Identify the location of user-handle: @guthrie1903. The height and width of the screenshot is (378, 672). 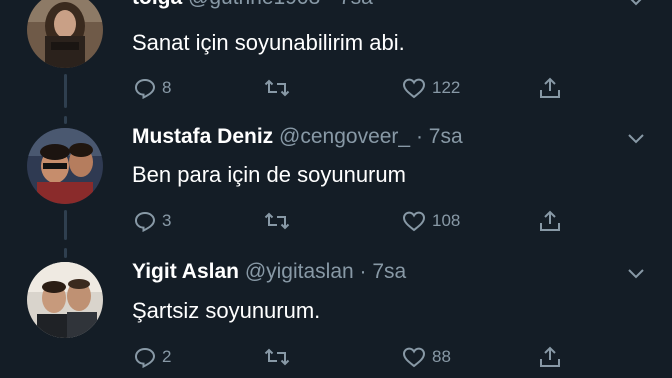
(254, 4).